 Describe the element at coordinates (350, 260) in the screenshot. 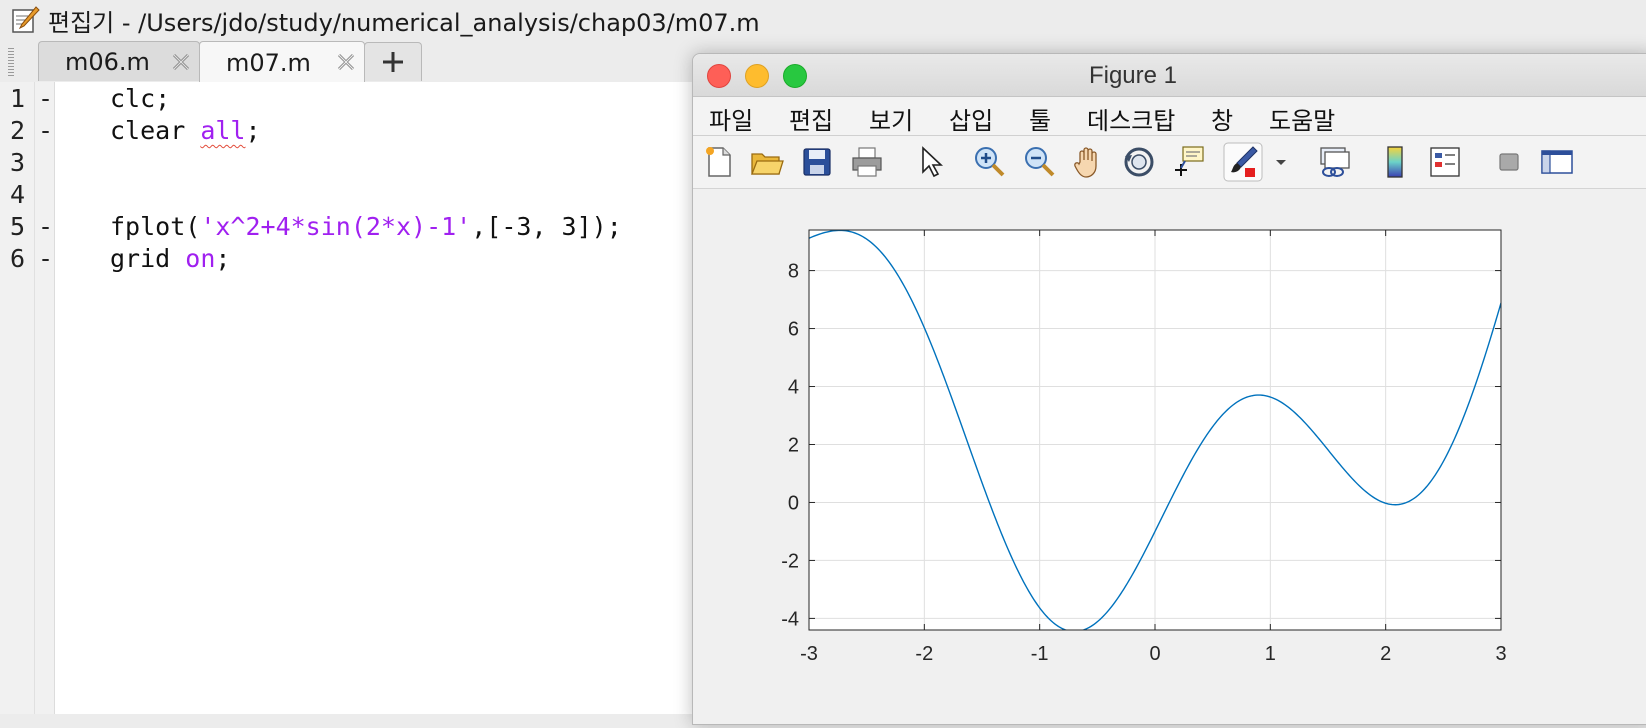

I see `code-line: 6- grid on;` at that location.